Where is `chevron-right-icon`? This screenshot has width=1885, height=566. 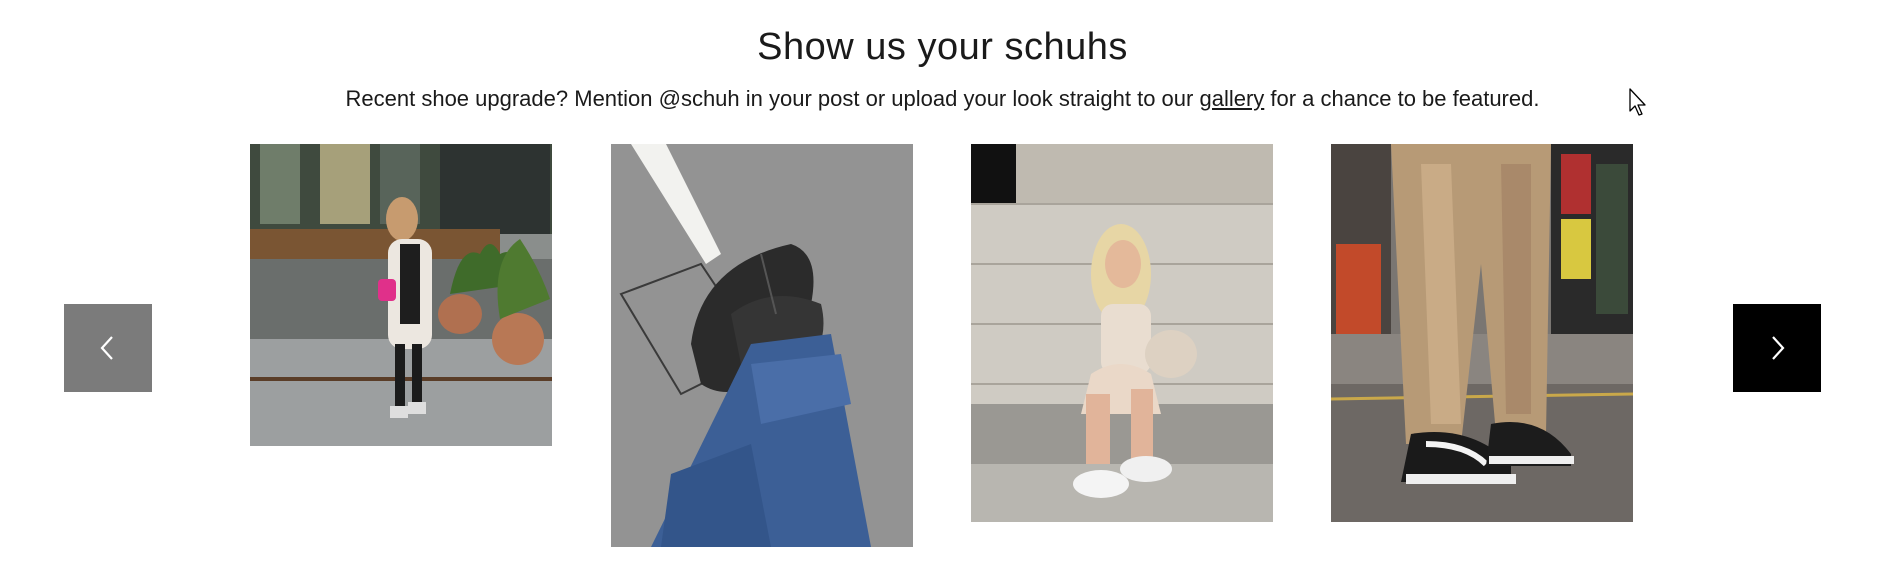 chevron-right-icon is located at coordinates (1778, 348).